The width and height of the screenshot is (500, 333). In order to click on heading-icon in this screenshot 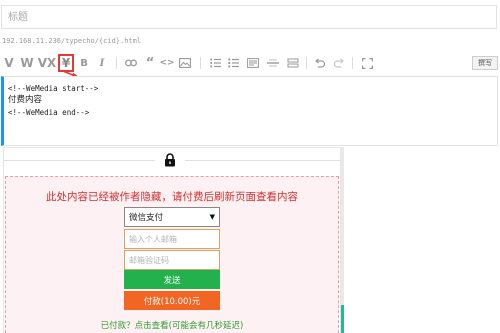, I will do `click(253, 63)`.